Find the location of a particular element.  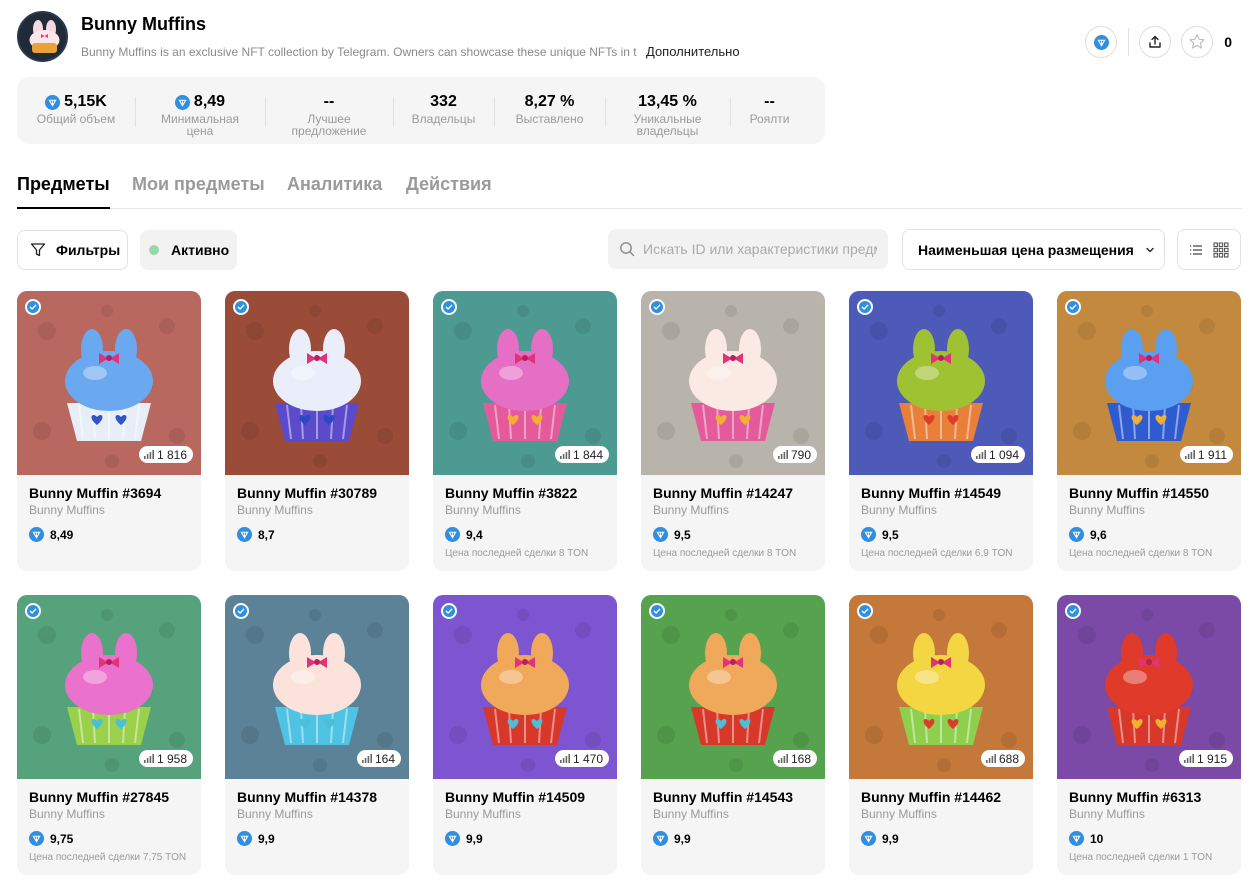

stat-value: 8,49 is located at coordinates (209, 101).